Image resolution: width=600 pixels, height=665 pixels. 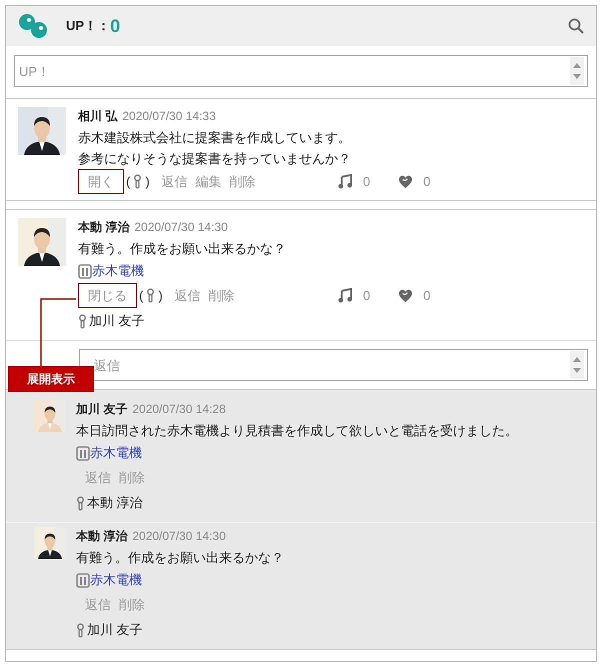 What do you see at coordinates (115, 503) in the screenshot?
I see `mention-name: 本動 淳治` at bounding box center [115, 503].